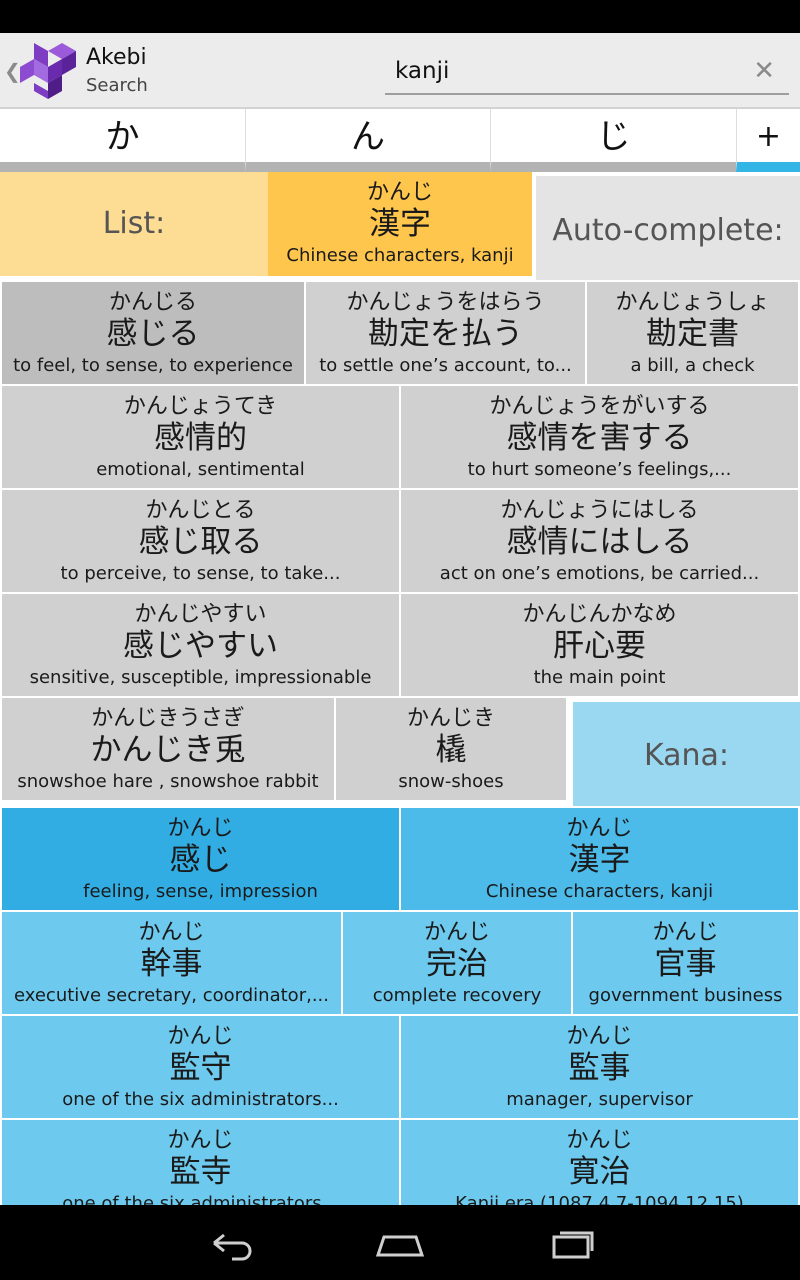 This screenshot has height=1280, width=800. What do you see at coordinates (570, 1243) in the screenshot?
I see `nav-recents-icon` at bounding box center [570, 1243].